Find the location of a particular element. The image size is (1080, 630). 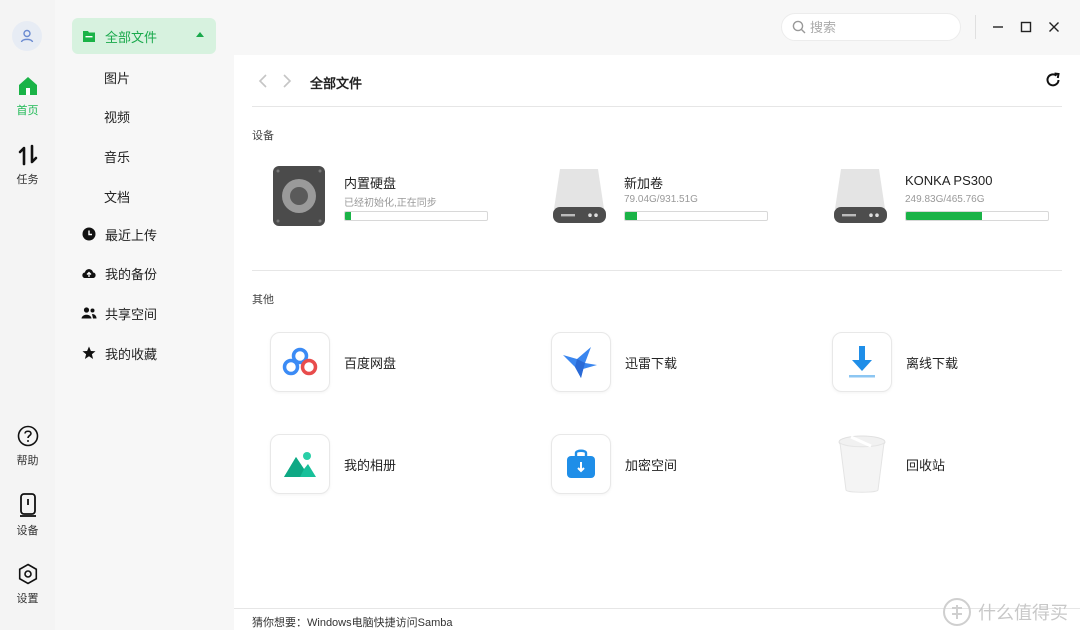

minimize-button is located at coordinates (998, 27).